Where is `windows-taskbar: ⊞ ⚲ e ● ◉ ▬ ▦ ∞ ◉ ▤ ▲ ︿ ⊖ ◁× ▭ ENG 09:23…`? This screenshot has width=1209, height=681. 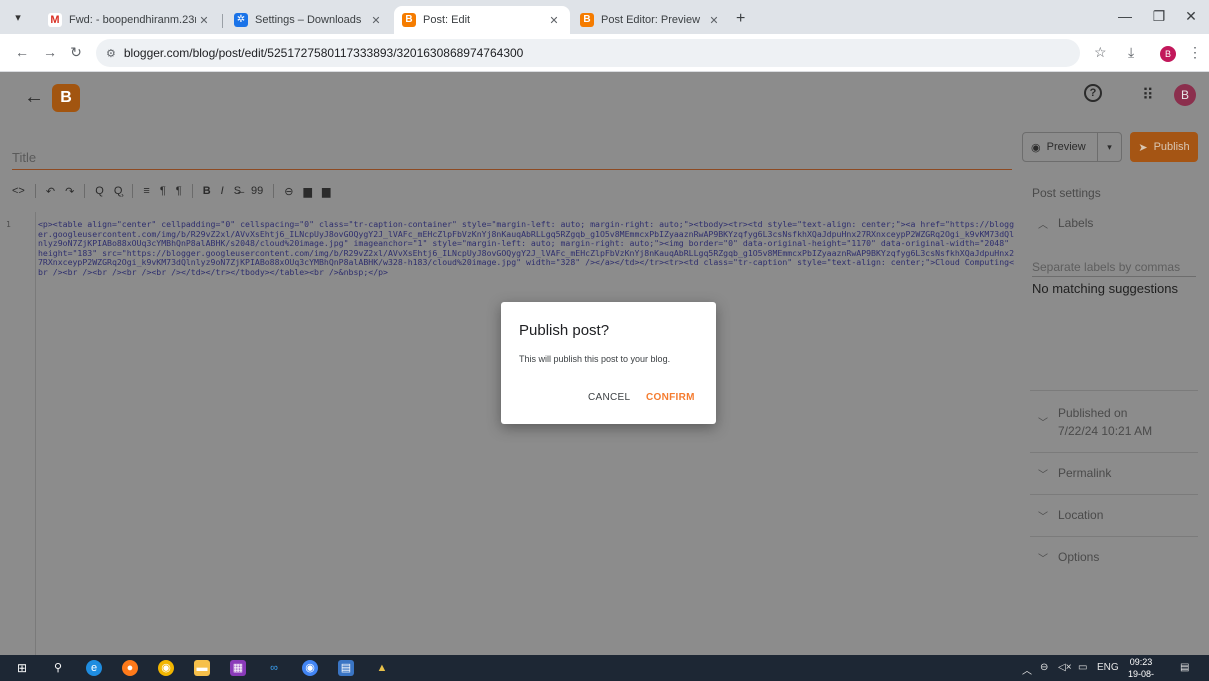 windows-taskbar: ⊞ ⚲ e ● ◉ ▬ ▦ ∞ ◉ ▤ ▲ ︿ ⊖ ◁× ▭ ENG 09:23… is located at coordinates (604, 668).